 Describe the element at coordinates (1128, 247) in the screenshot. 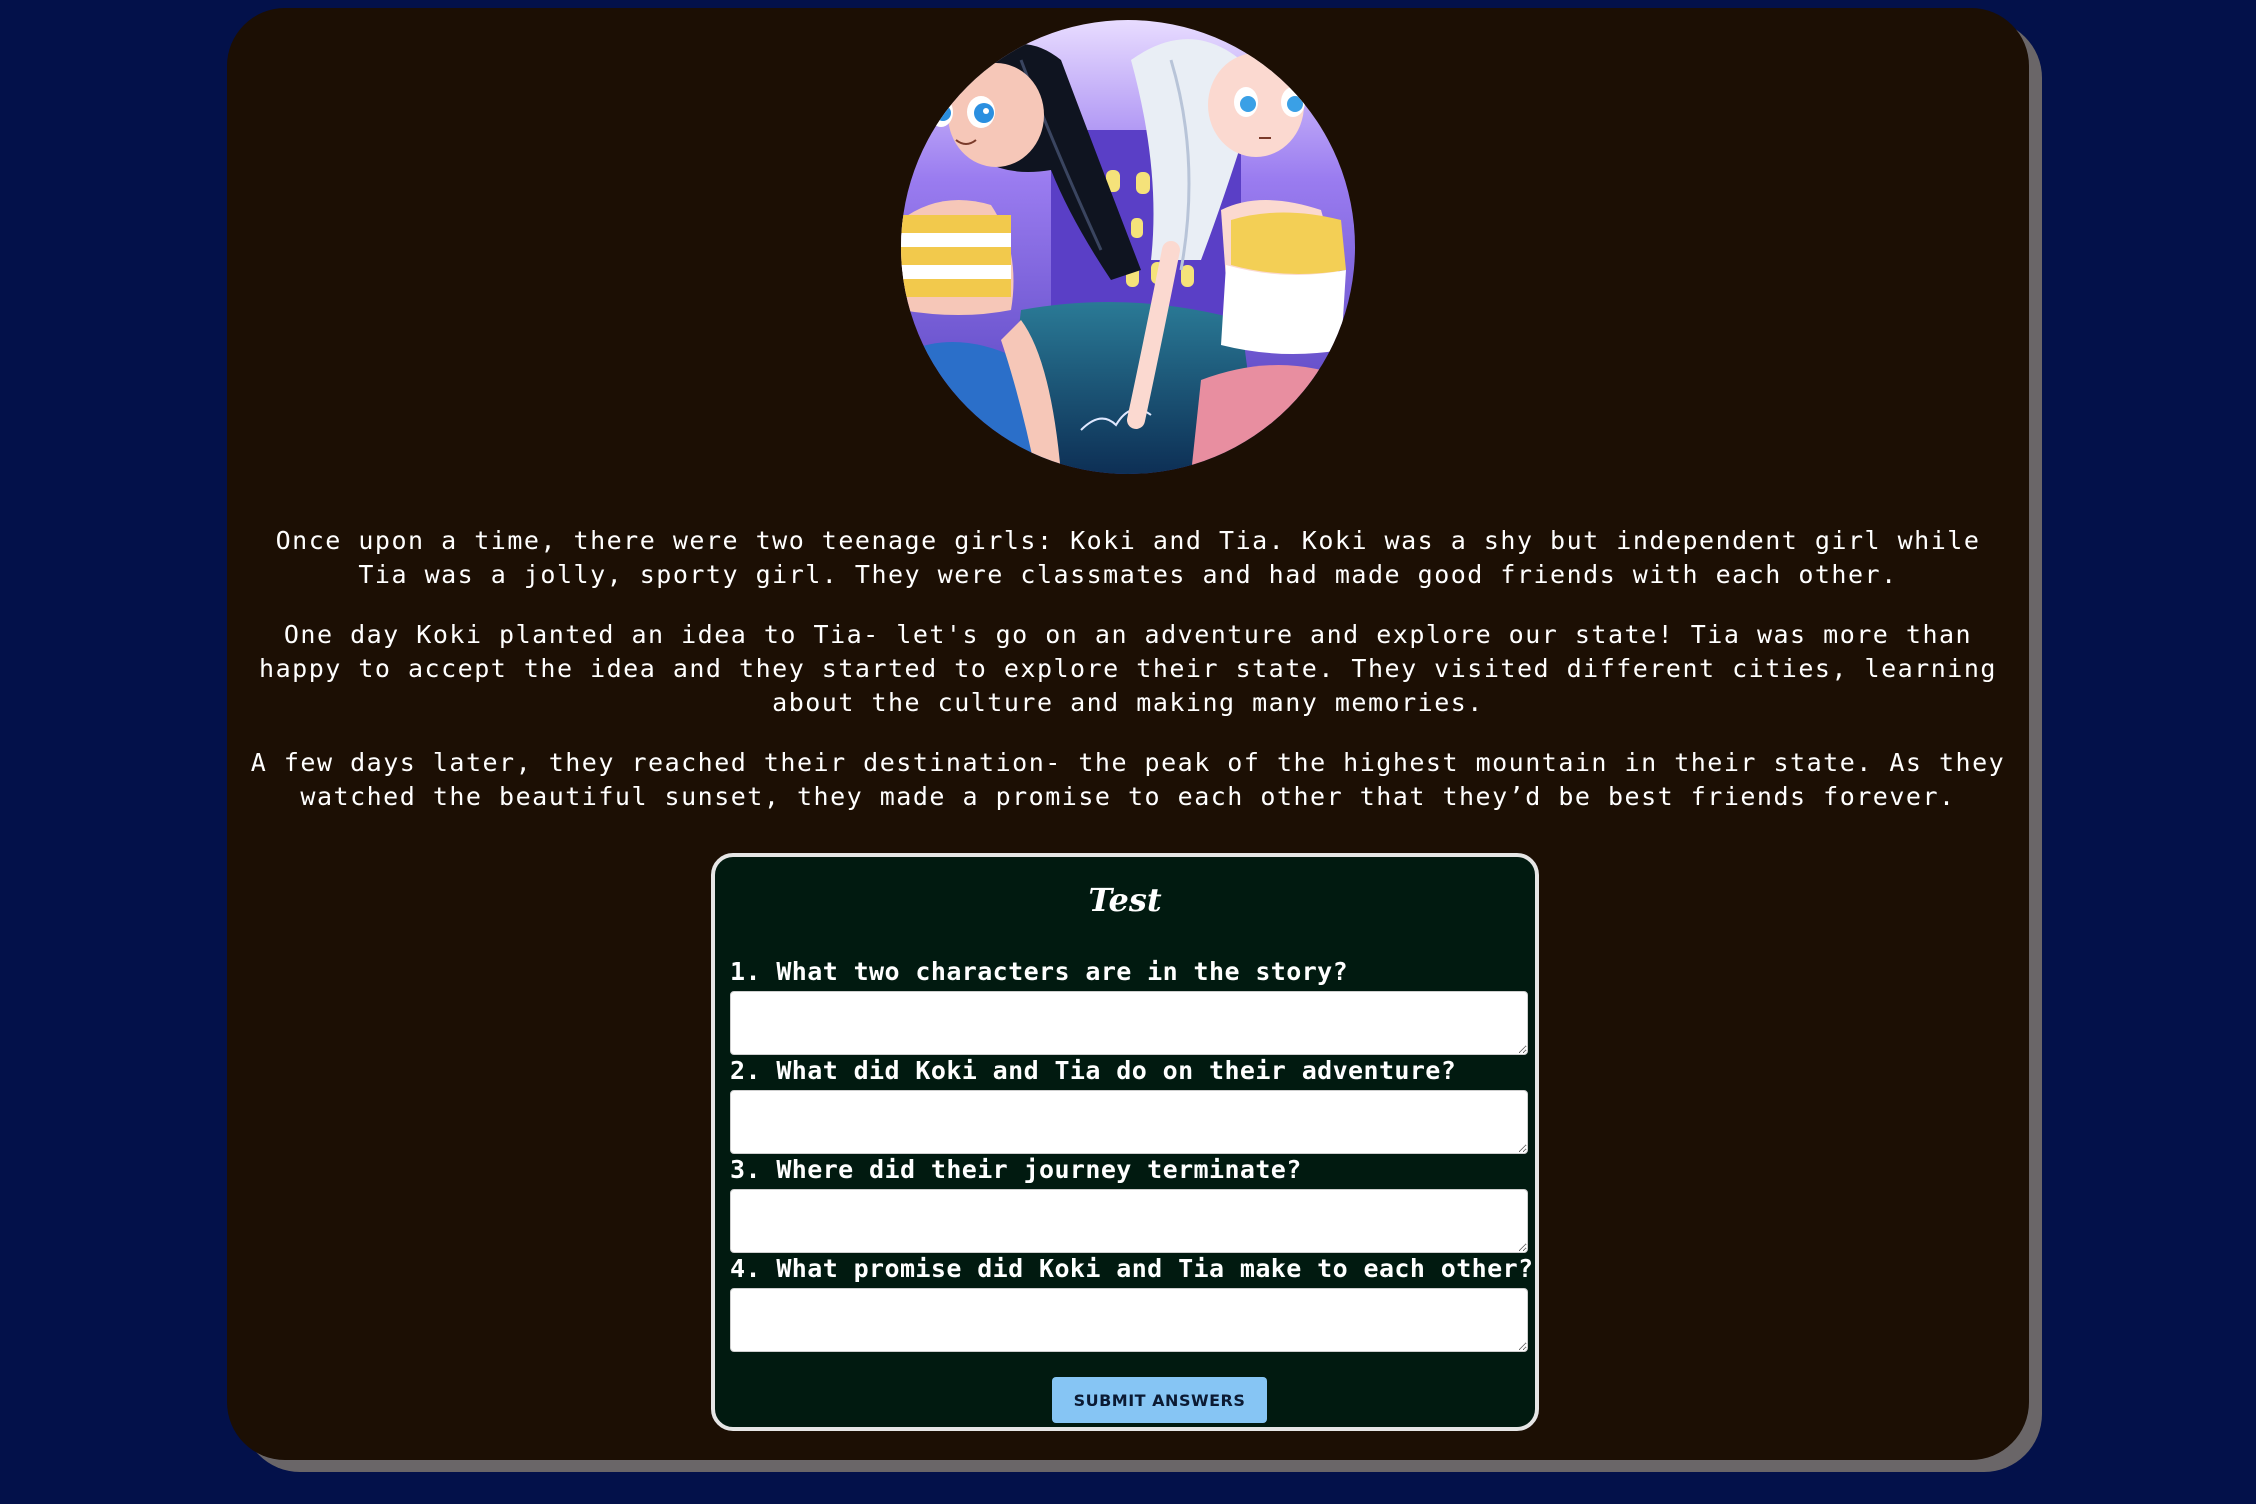

I see `story-illustration` at that location.